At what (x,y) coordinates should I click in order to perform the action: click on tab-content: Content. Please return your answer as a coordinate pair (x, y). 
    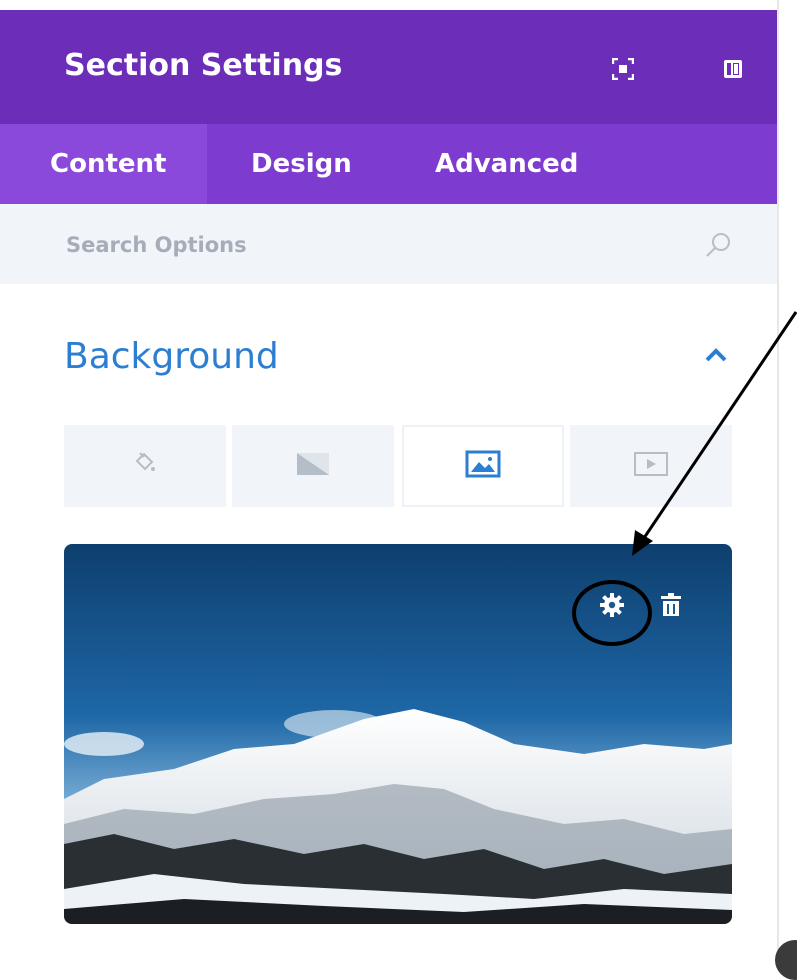
    Looking at the image, I should click on (103, 164).